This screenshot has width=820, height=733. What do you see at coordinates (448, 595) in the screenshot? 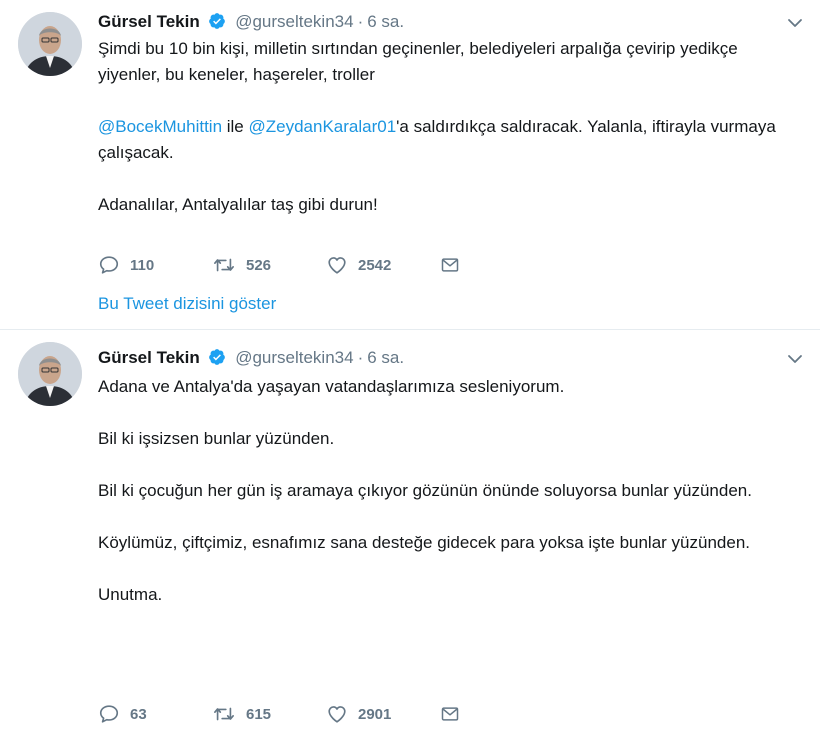
I see `tweet-paragraph: Unutma.` at bounding box center [448, 595].